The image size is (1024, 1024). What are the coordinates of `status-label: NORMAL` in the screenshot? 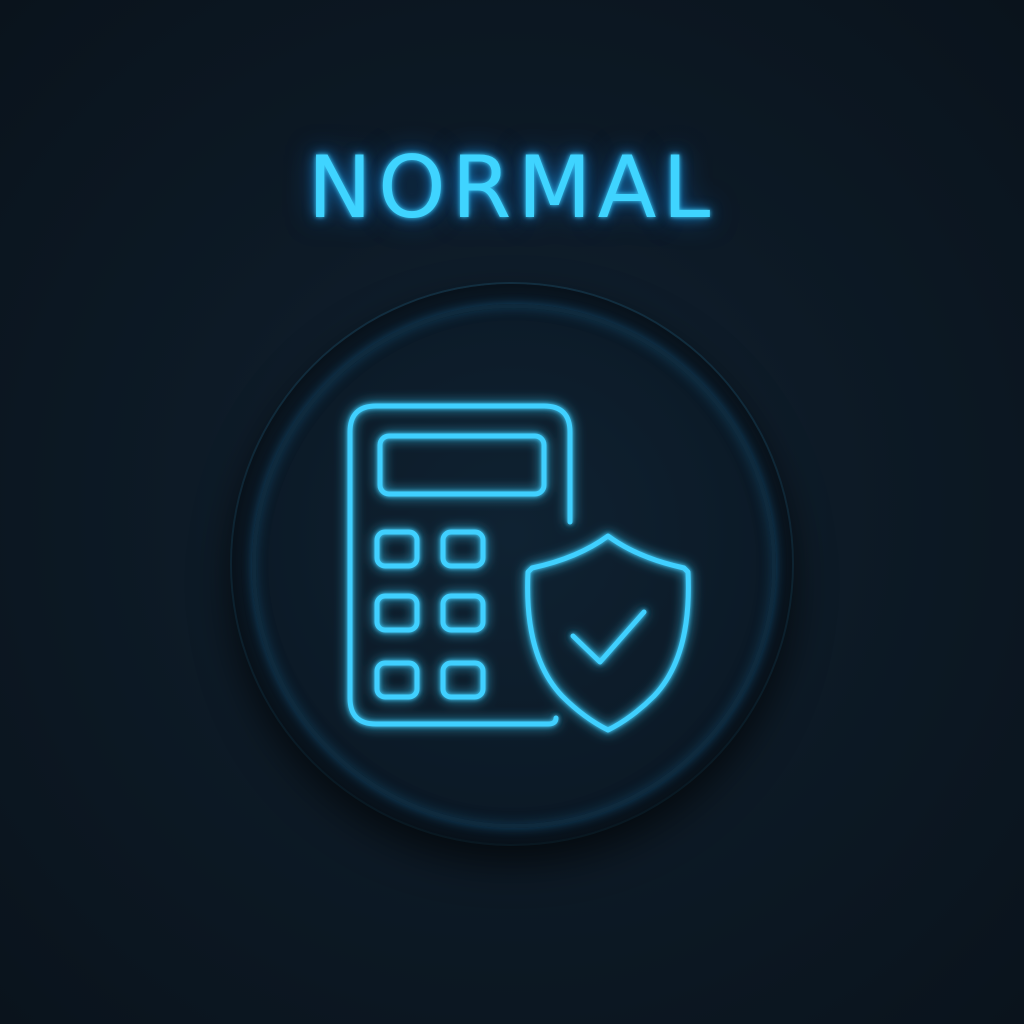 It's located at (512, 188).